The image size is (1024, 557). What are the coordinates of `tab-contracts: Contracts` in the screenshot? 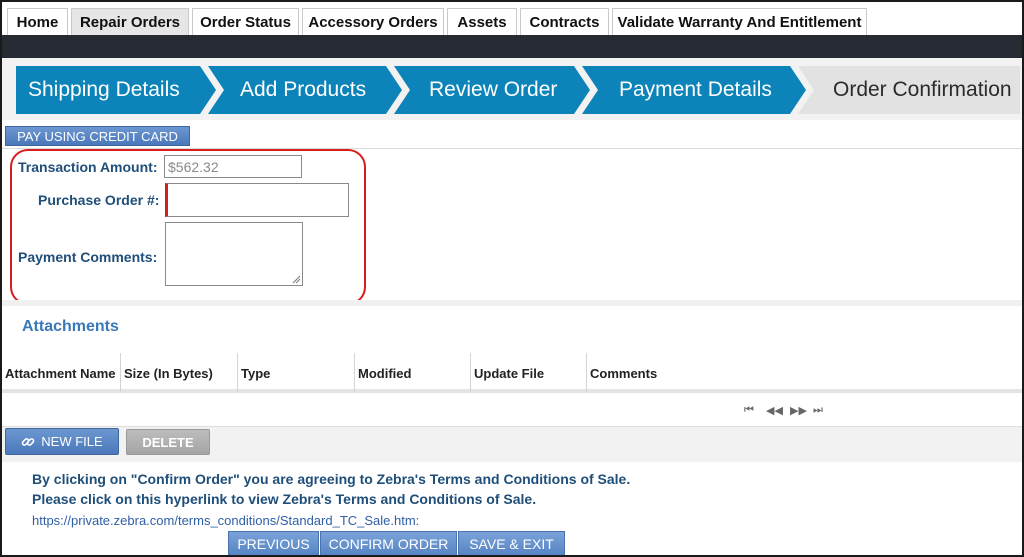 It's located at (564, 21).